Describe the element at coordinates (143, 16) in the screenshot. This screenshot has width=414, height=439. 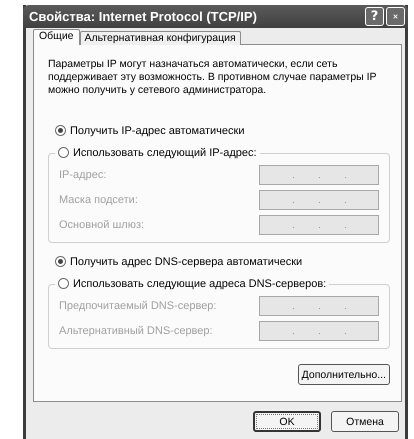
I see `window-title: Свойства: Internet Protocol (TCP/IP)` at that location.